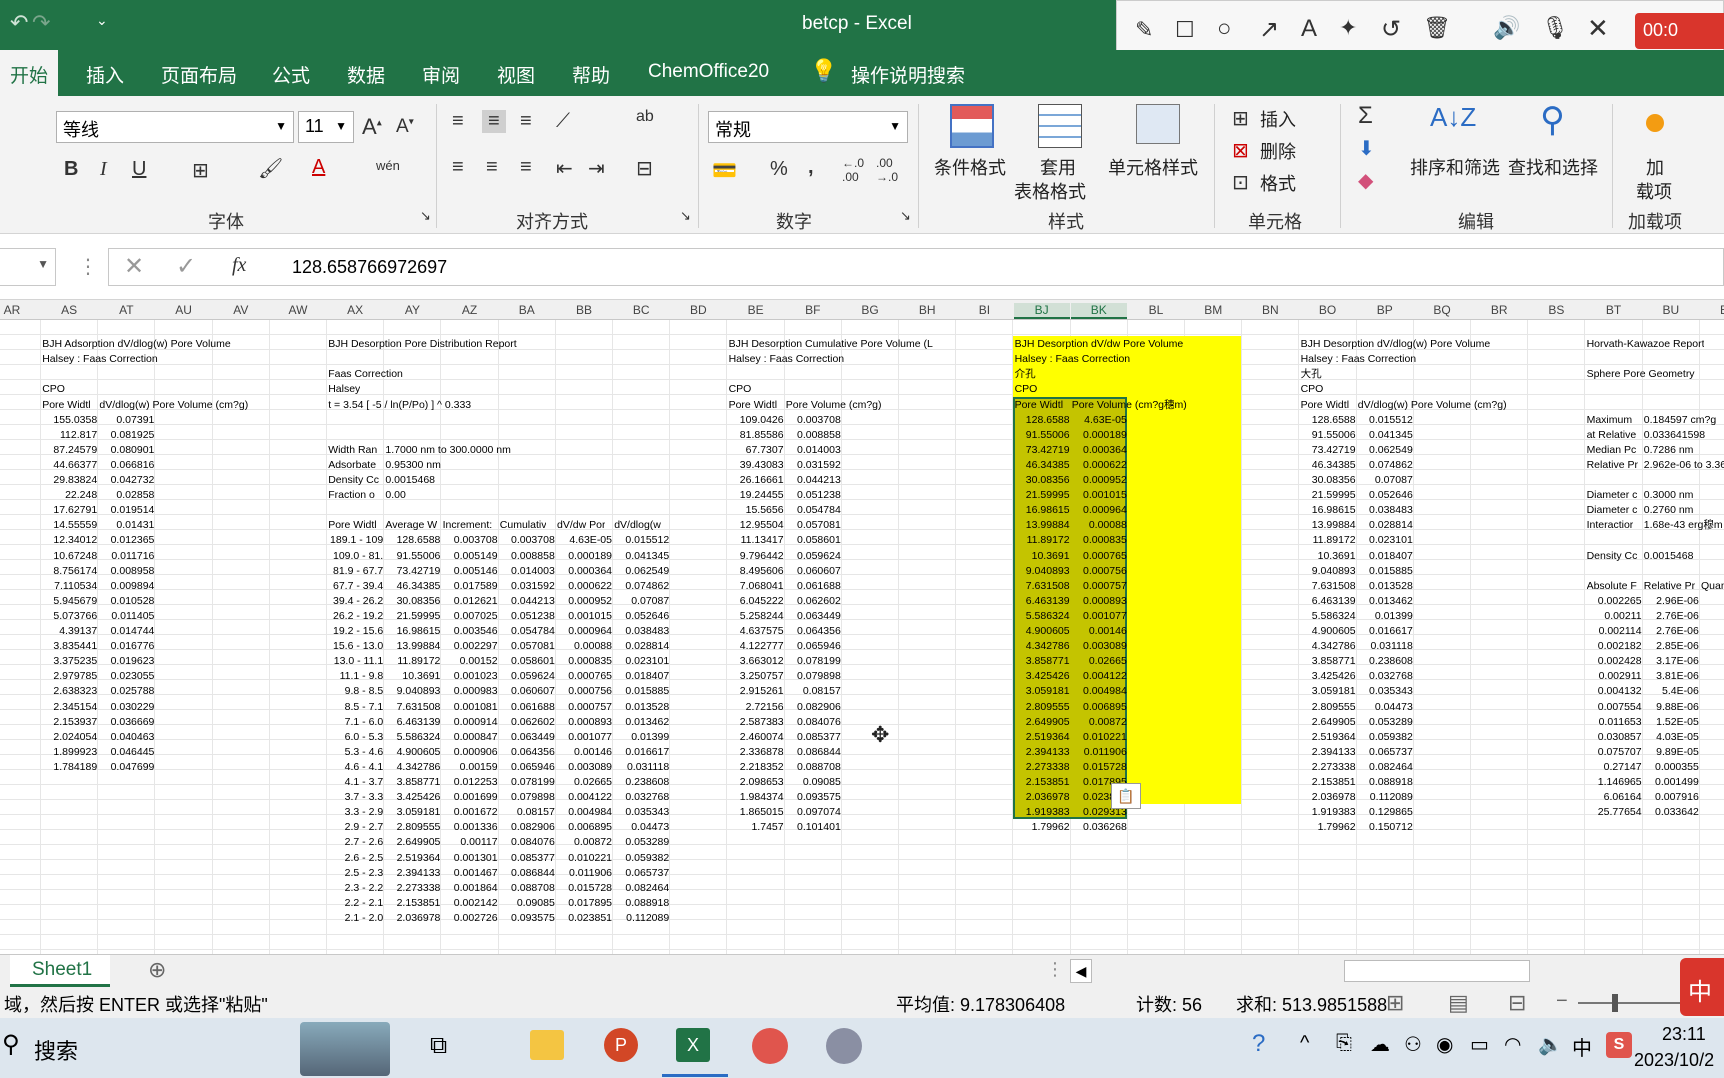 This screenshot has height=1078, width=1724. Describe the element at coordinates (1099, 525) in the screenshot. I see `pore-volume-cell: 0.00088` at that location.